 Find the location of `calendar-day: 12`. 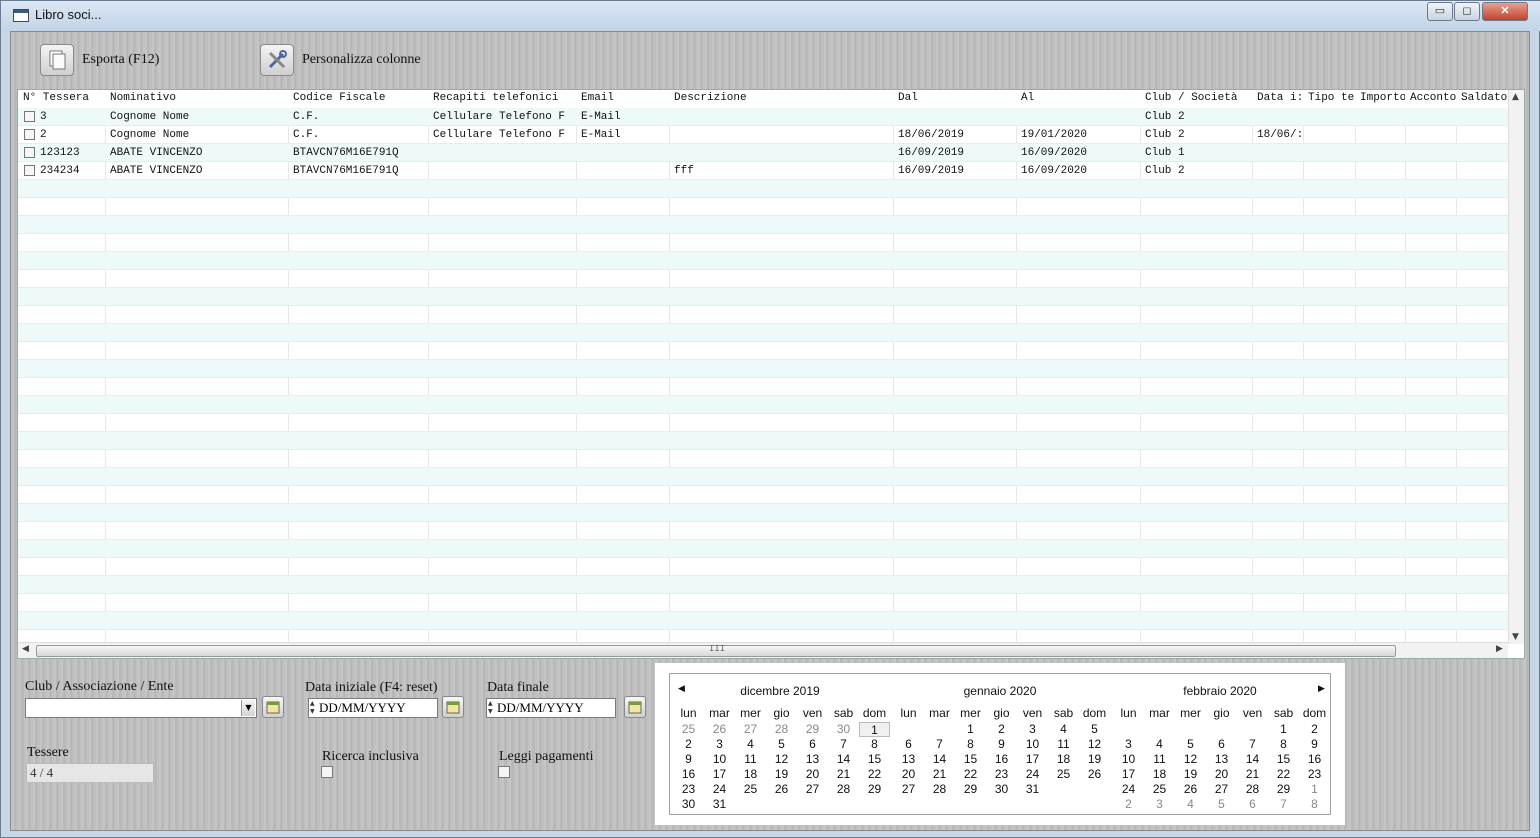

calendar-day: 12 is located at coordinates (781, 759).